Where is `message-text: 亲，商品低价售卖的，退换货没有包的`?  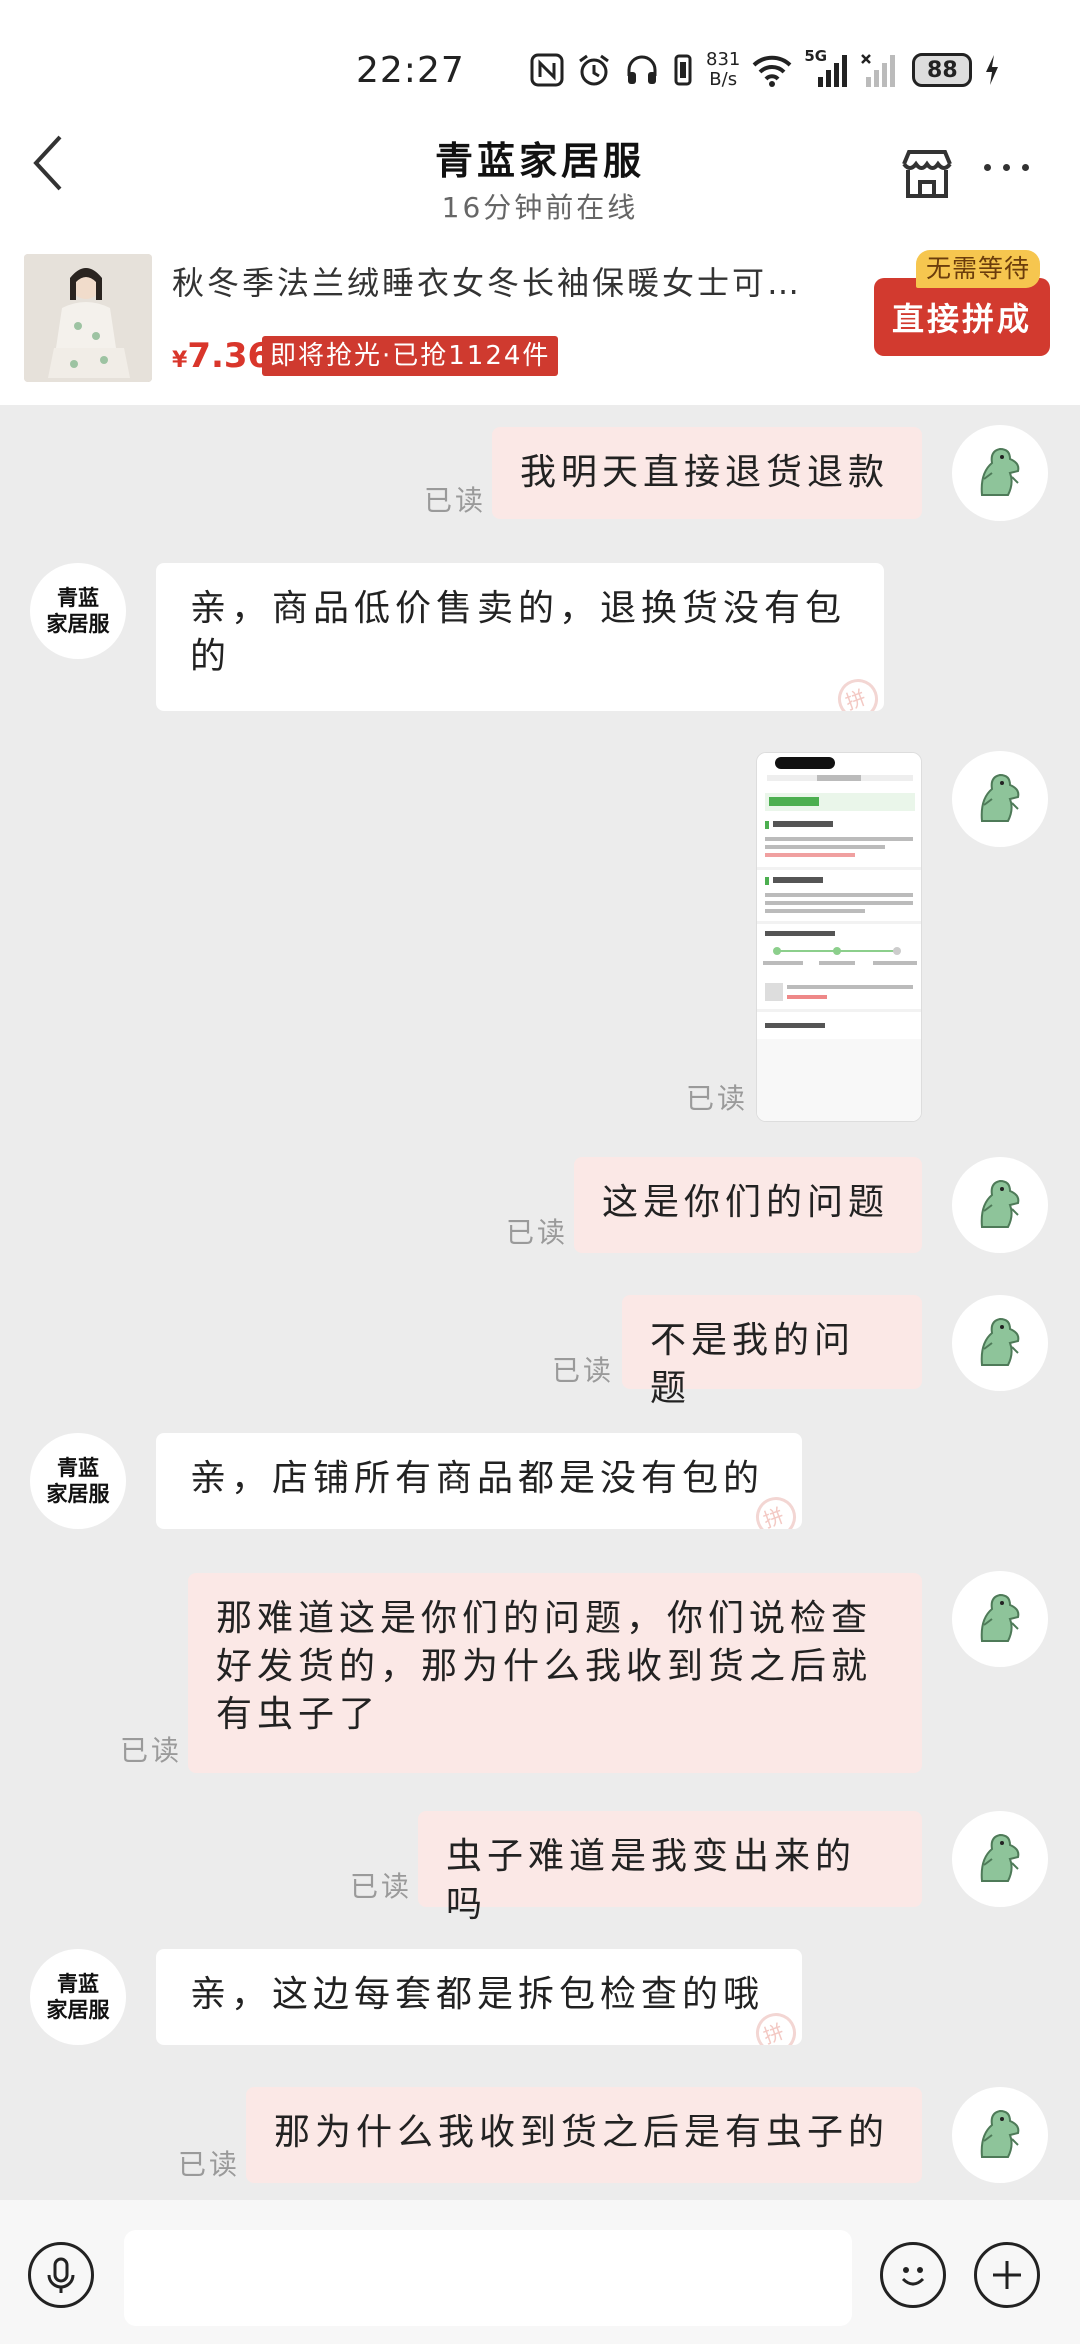
message-text: 亲，商品低价售卖的，退换货没有包的 is located at coordinates (518, 632).